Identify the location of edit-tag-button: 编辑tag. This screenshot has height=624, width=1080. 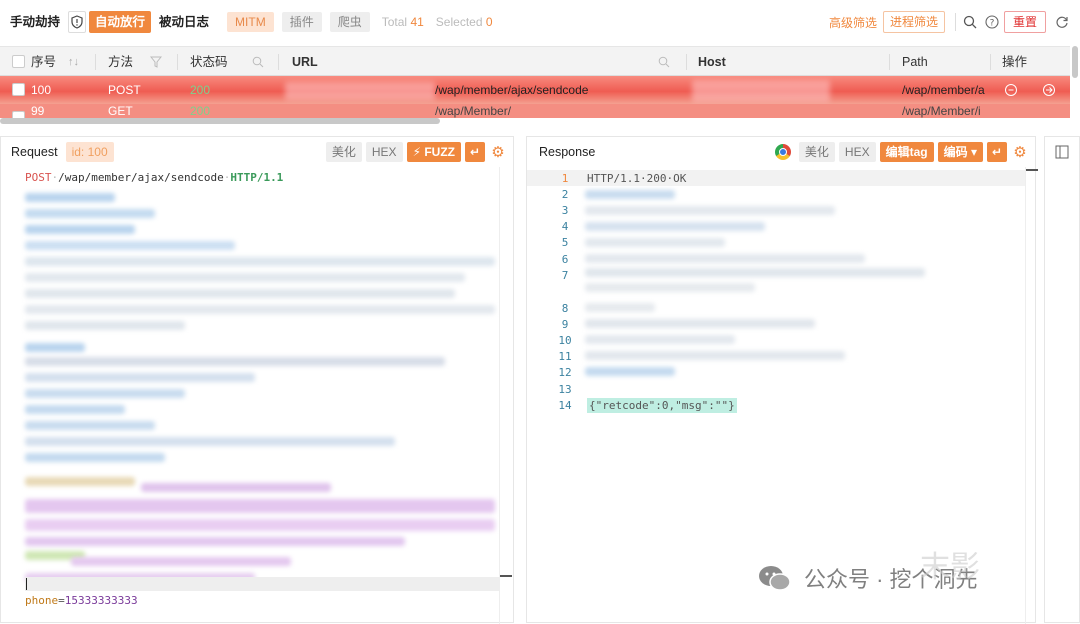
(906, 152).